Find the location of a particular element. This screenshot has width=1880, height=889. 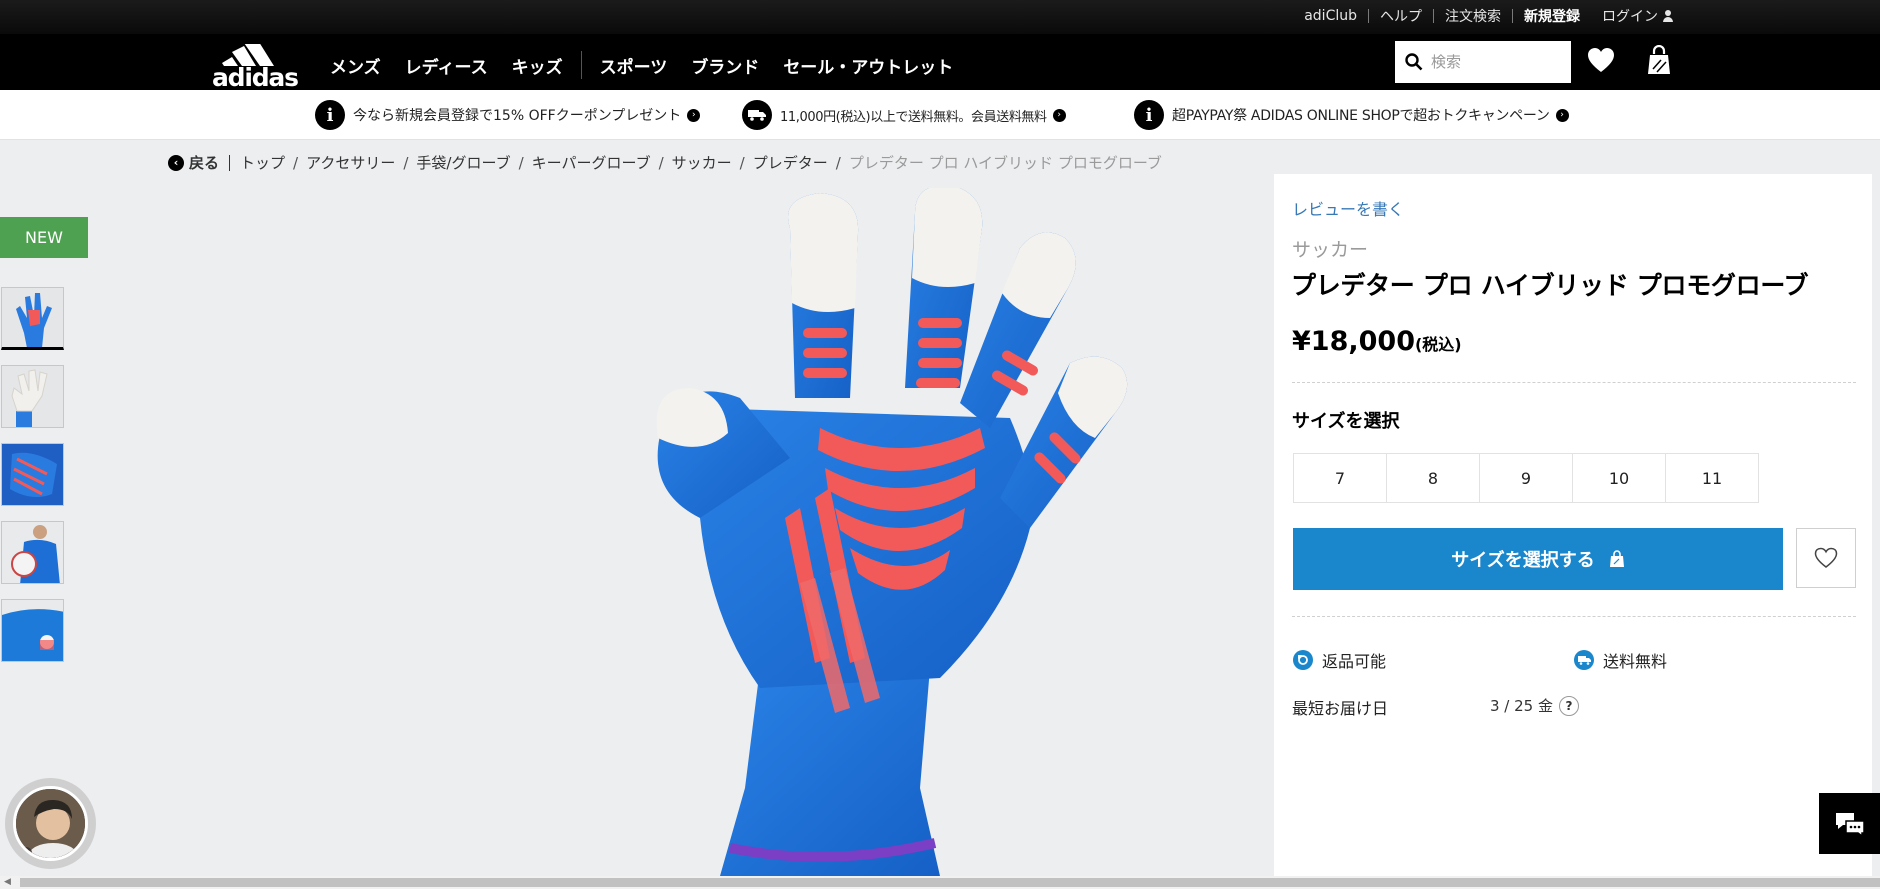

nav-brands: ブランド is located at coordinates (725, 65).